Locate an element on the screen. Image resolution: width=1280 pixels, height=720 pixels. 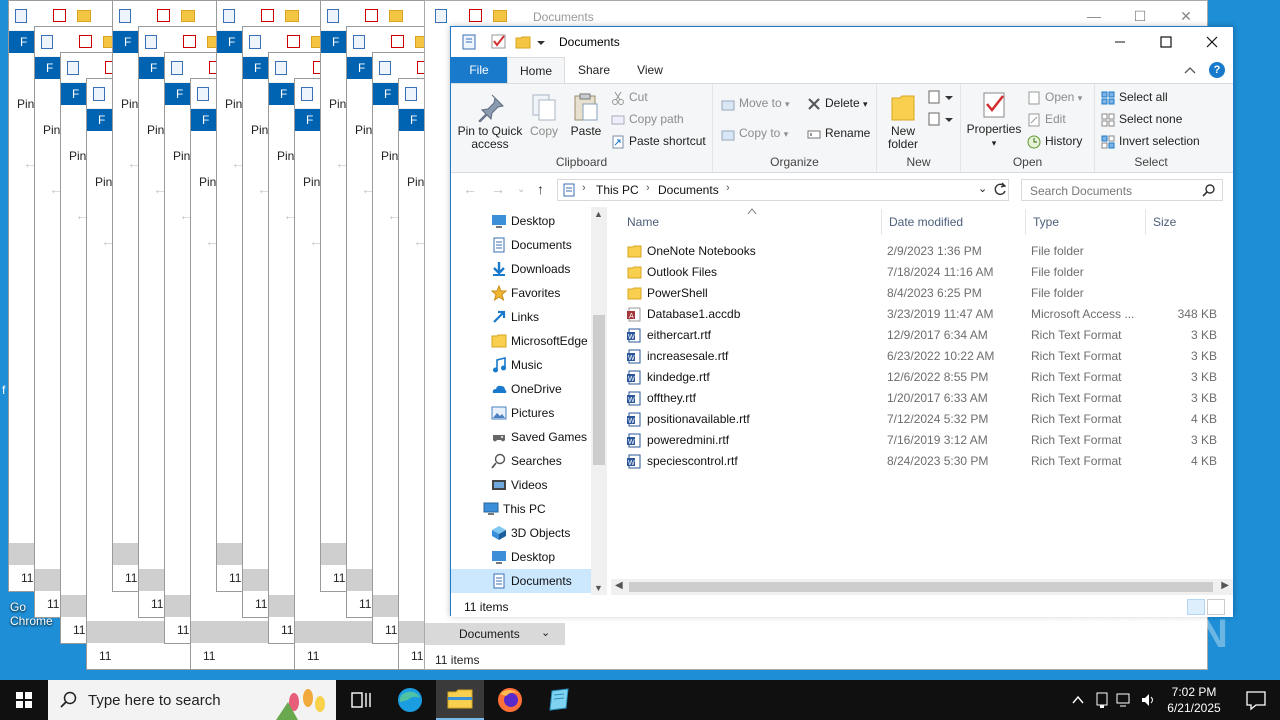
background-close-button: ✕ is located at coordinates (1186, 16).